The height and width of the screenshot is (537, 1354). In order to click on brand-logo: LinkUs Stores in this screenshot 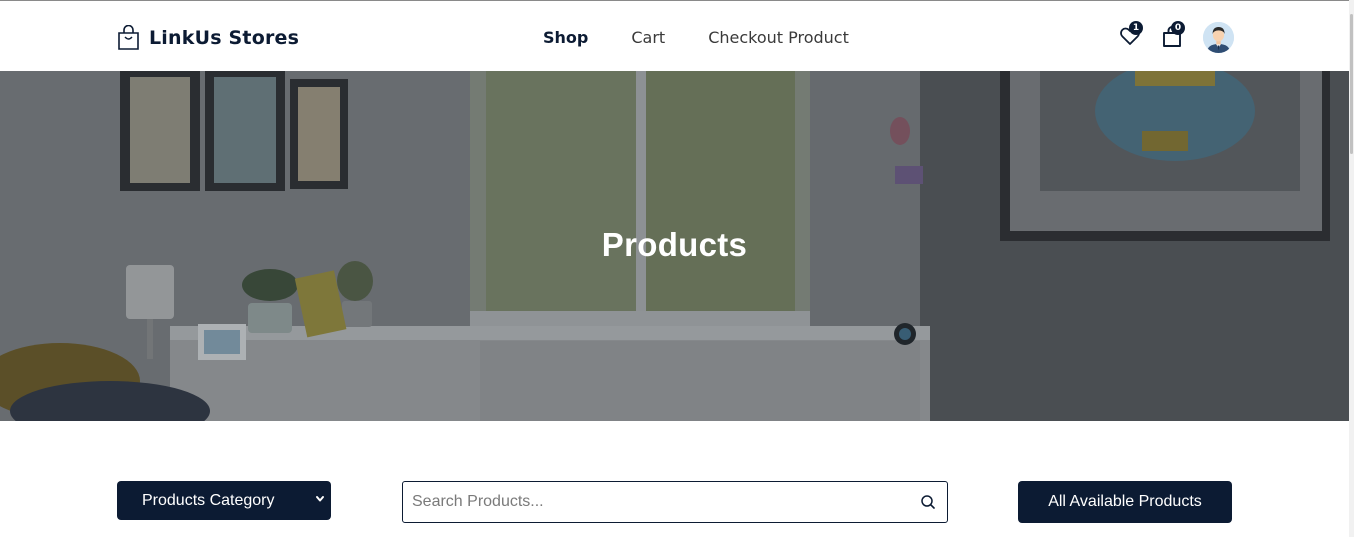, I will do `click(208, 38)`.